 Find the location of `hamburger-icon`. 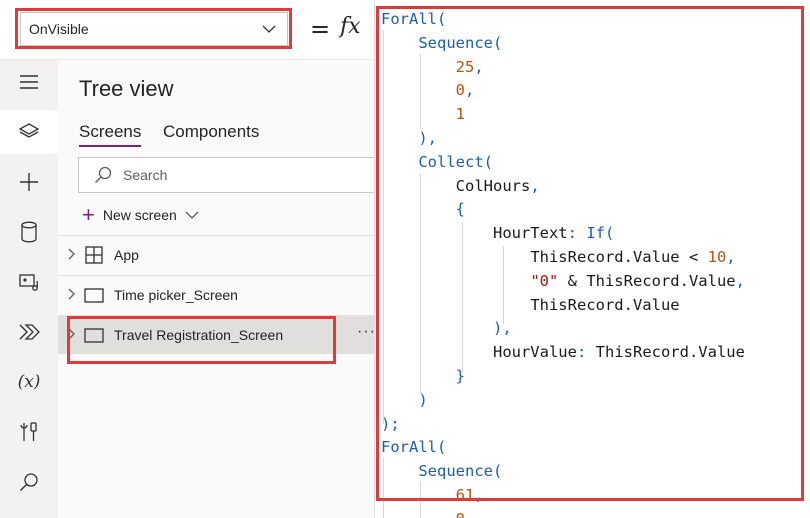

hamburger-icon is located at coordinates (29, 82).